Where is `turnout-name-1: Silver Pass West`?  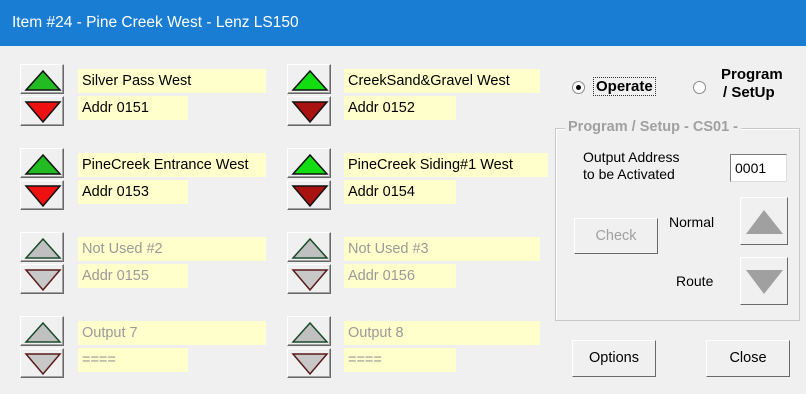 turnout-name-1: Silver Pass West is located at coordinates (172, 81).